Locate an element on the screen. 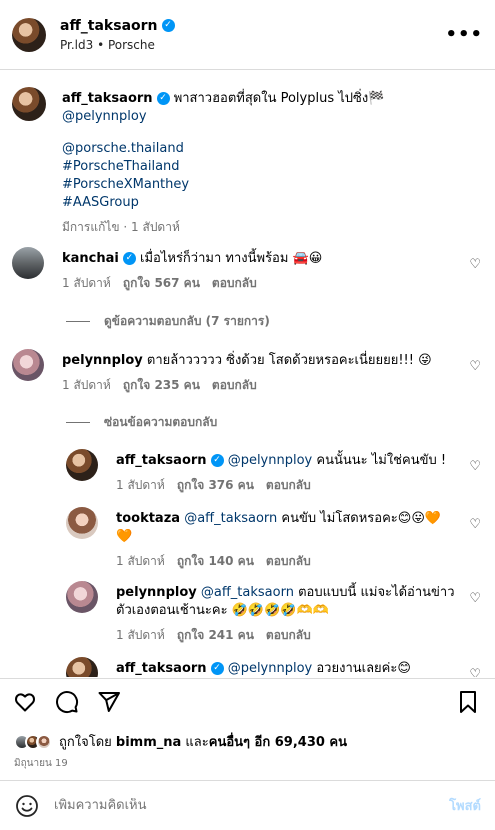 This screenshot has width=495, height=830. reply-username: pelynnploy is located at coordinates (156, 592).